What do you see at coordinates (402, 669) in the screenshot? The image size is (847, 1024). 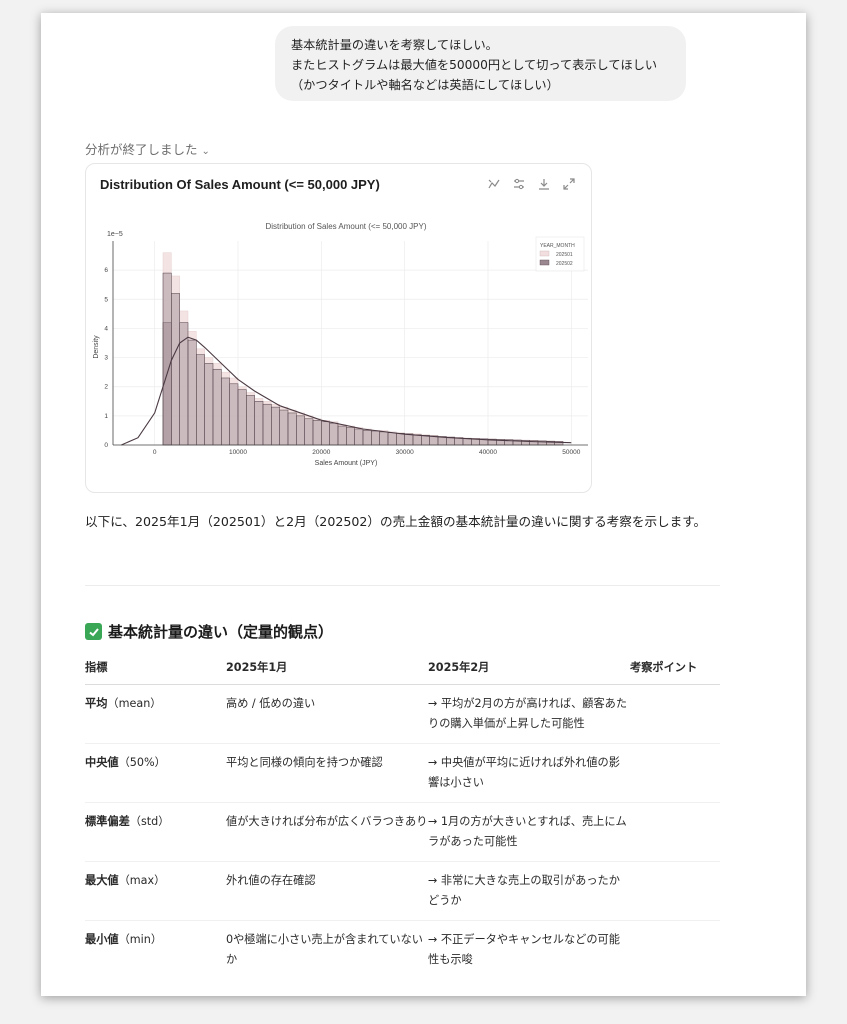 I see `table-header-row: 指標 2025年1月 2025年2月 考察ポイント` at bounding box center [402, 669].